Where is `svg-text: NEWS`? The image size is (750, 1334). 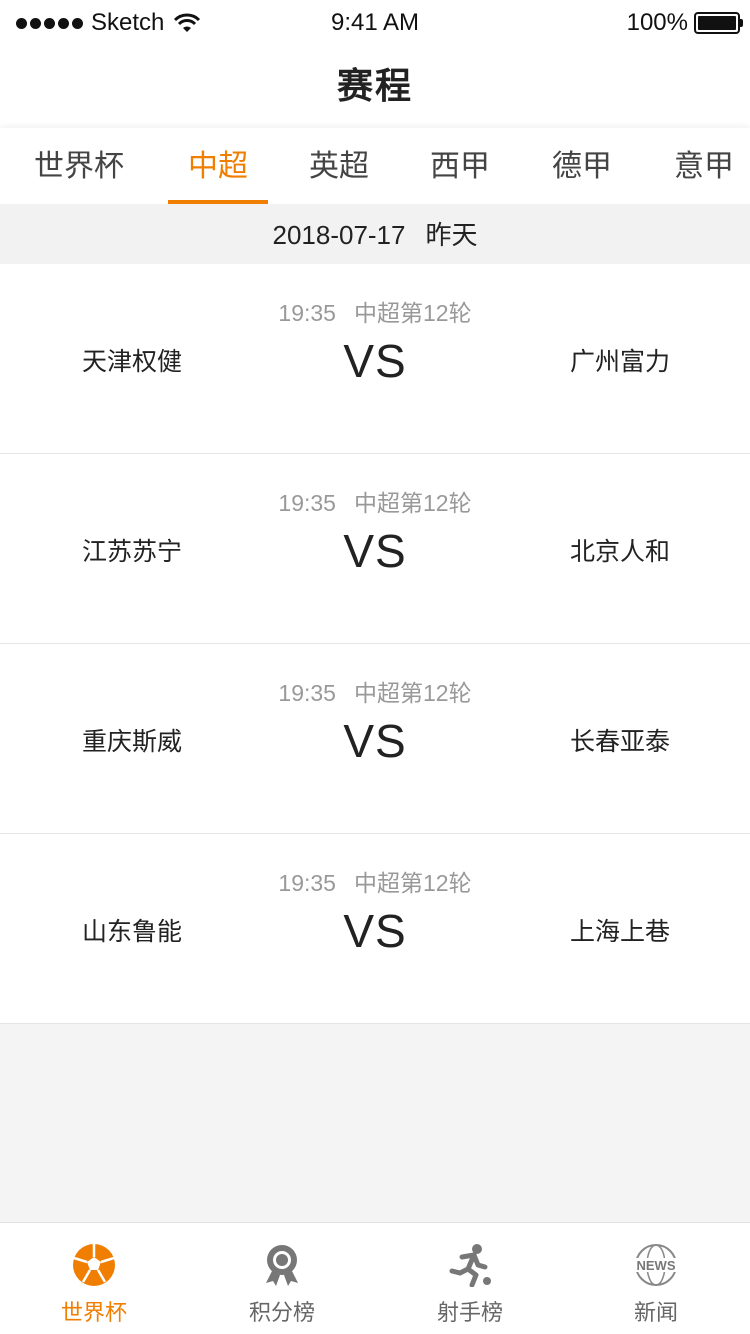
svg-text: NEWS is located at coordinates (656, 1265).